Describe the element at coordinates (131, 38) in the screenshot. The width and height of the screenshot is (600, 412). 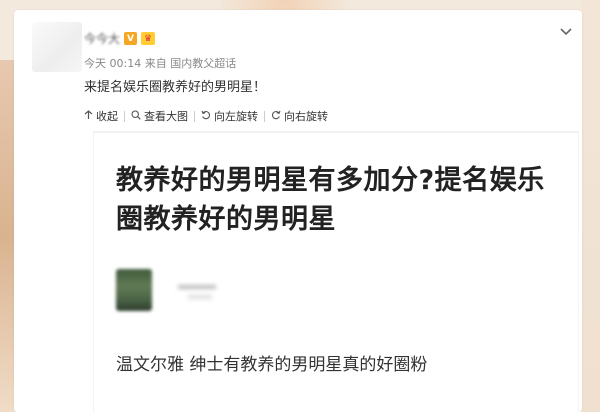
I see `verified-badge: V` at that location.